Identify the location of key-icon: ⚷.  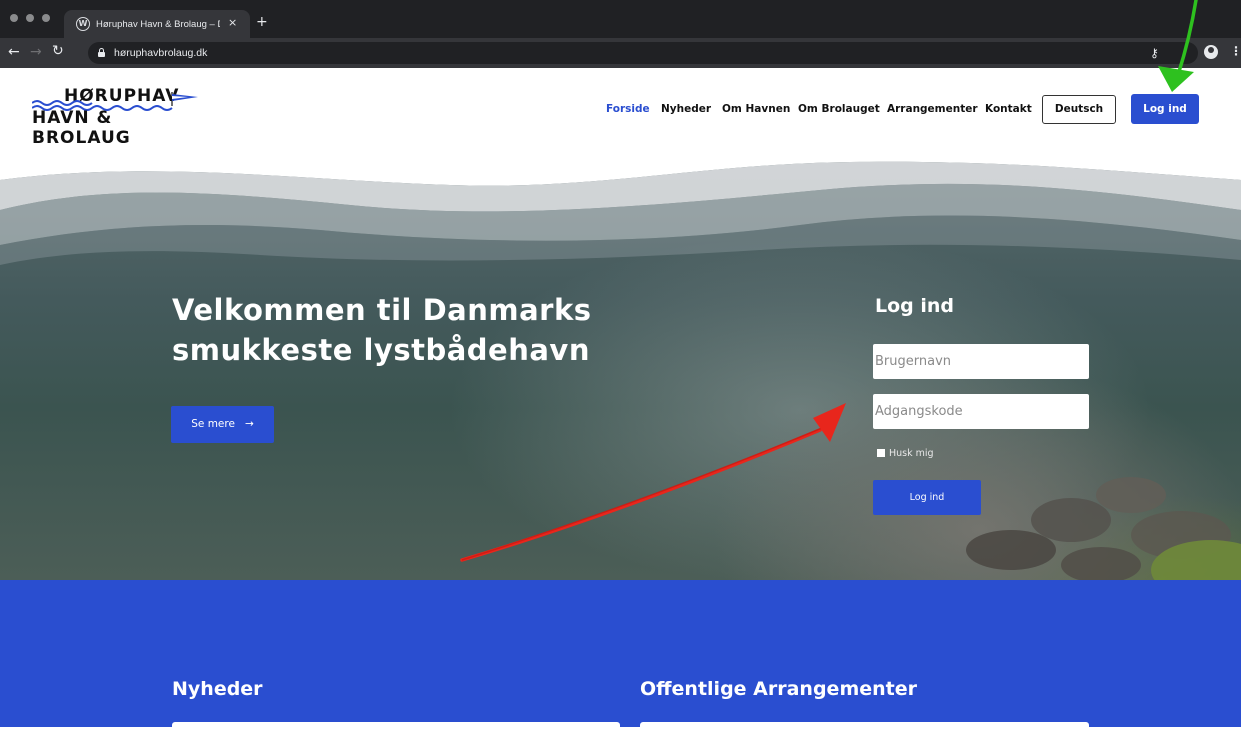
(1154, 53).